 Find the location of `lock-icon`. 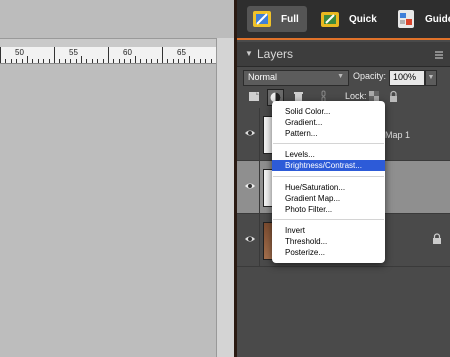

lock-icon is located at coordinates (437, 239).